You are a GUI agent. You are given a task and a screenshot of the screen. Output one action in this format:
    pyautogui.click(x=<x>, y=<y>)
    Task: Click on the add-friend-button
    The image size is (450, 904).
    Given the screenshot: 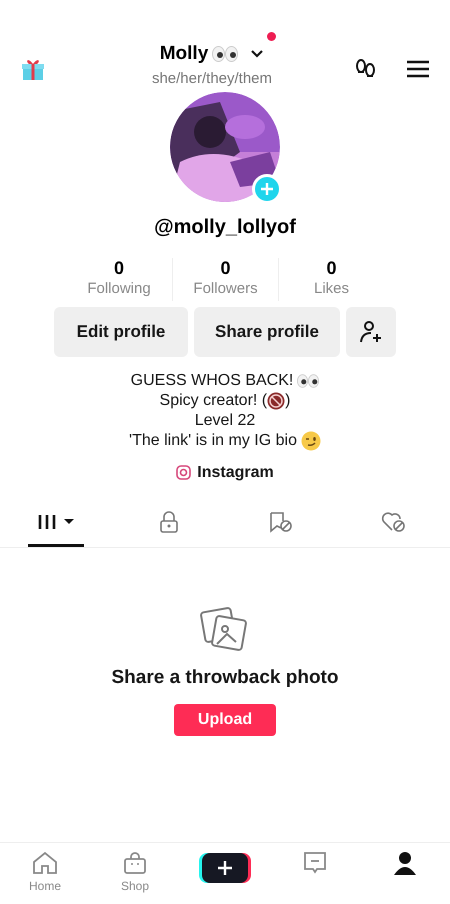 What is the action you would take?
    pyautogui.click(x=371, y=331)
    